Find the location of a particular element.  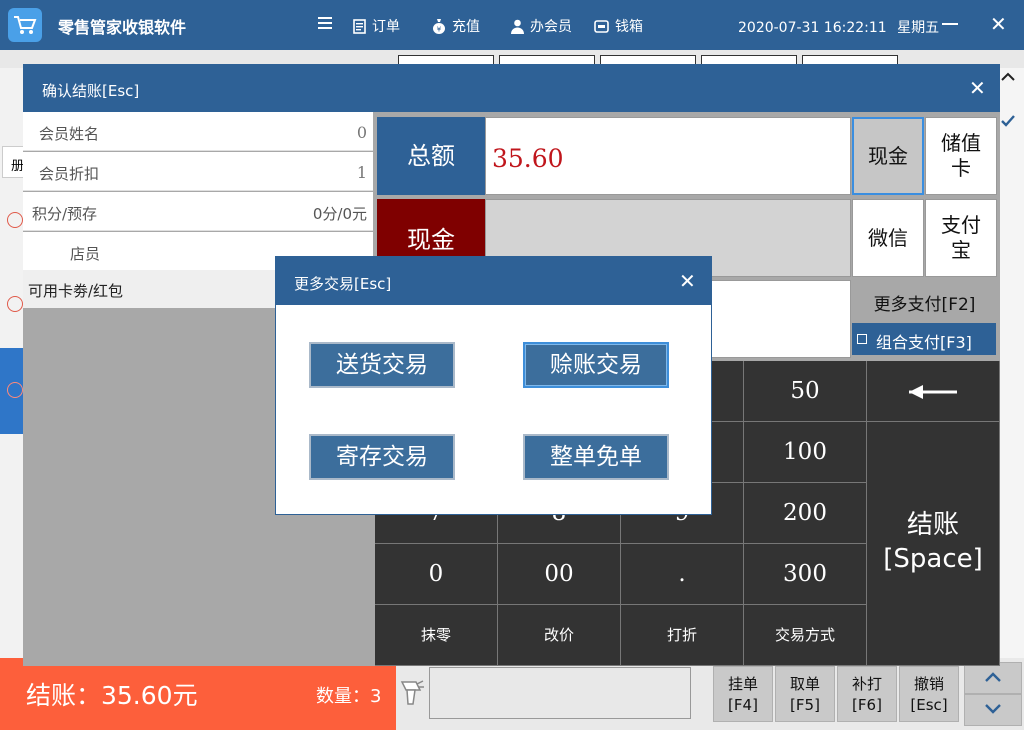

more-payment-button: 更多支付[F2] is located at coordinates (924, 302).